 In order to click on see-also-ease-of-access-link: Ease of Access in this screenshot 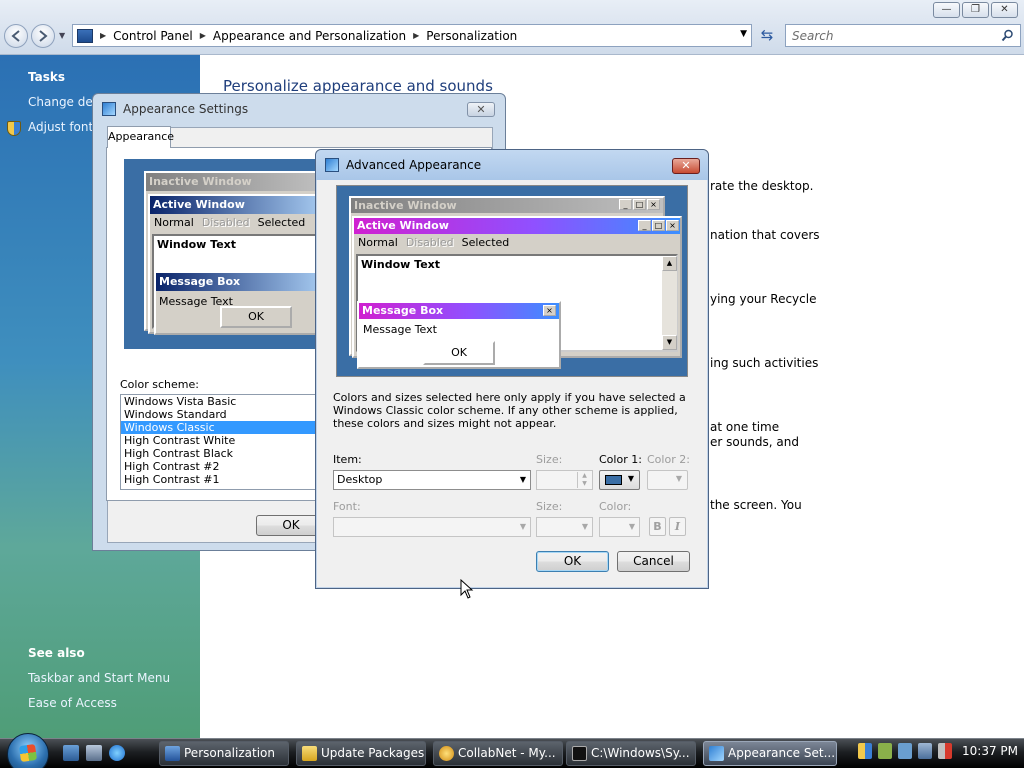, I will do `click(72, 703)`.